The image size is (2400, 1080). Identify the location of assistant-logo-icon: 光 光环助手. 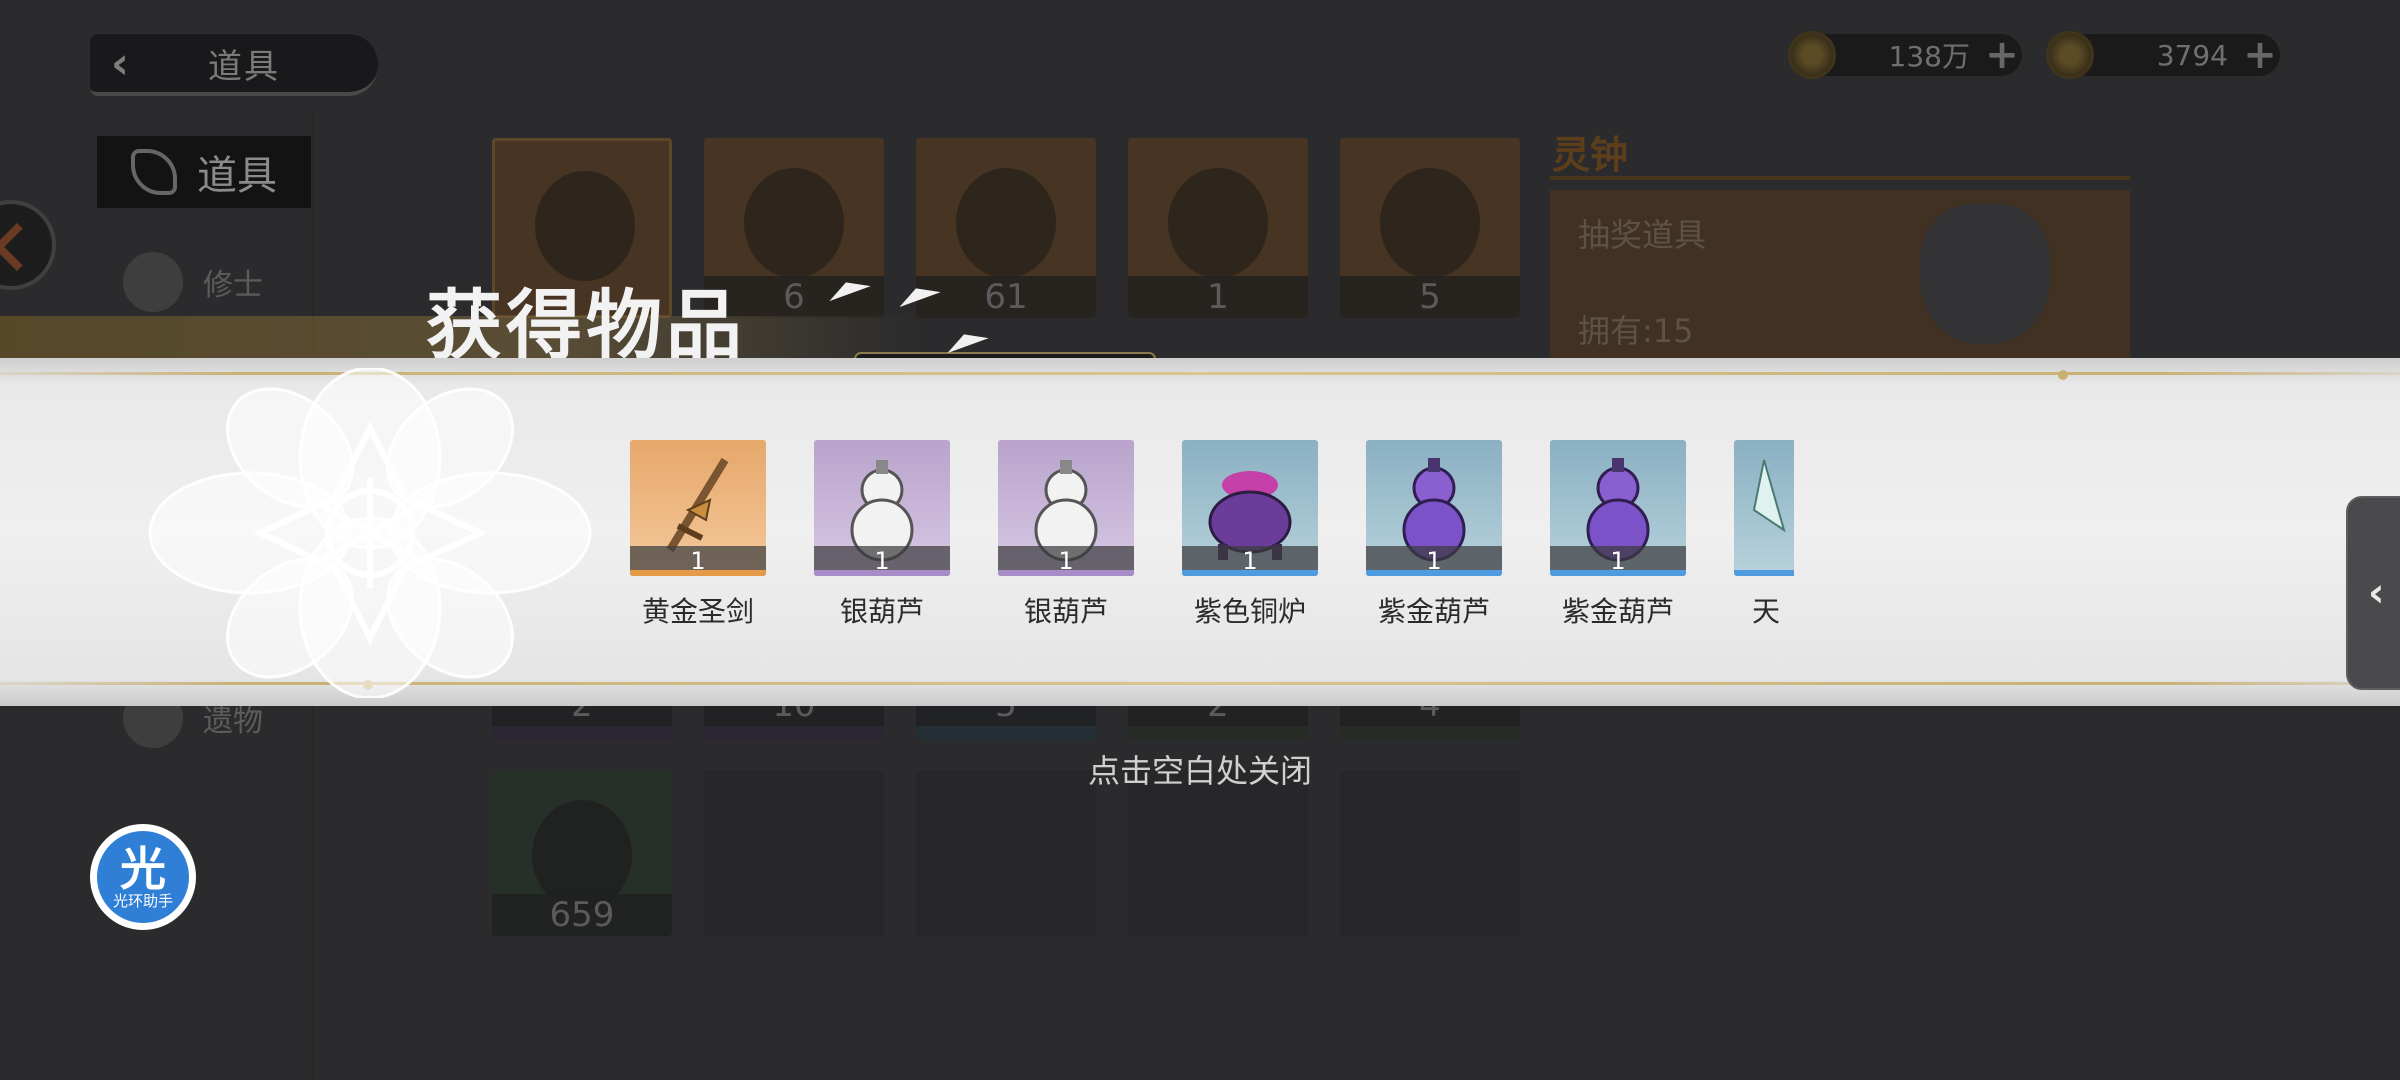
(143, 877).